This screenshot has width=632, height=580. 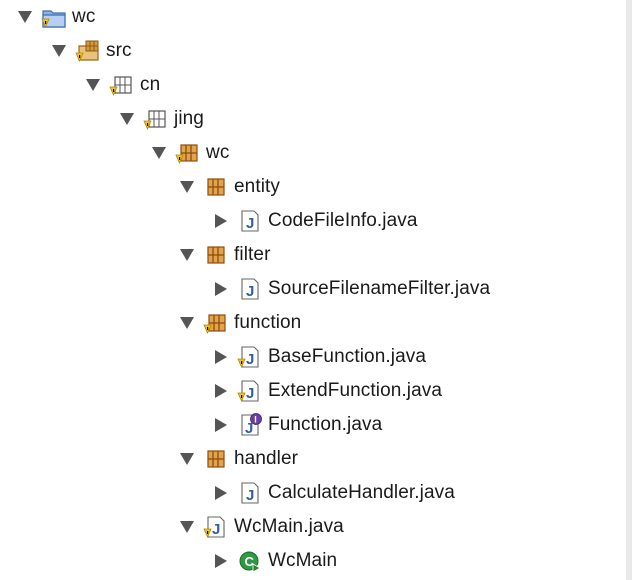 I want to click on source-folder-icon, so click(x=88, y=51).